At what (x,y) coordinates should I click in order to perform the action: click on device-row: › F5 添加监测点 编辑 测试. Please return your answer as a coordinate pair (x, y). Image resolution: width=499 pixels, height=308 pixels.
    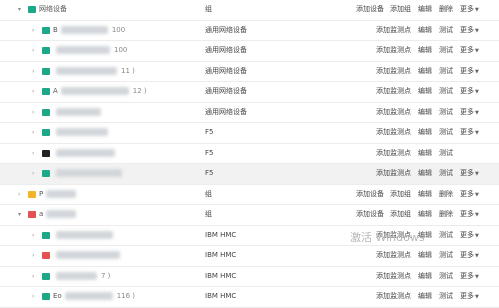
    Looking at the image, I should click on (249, 154).